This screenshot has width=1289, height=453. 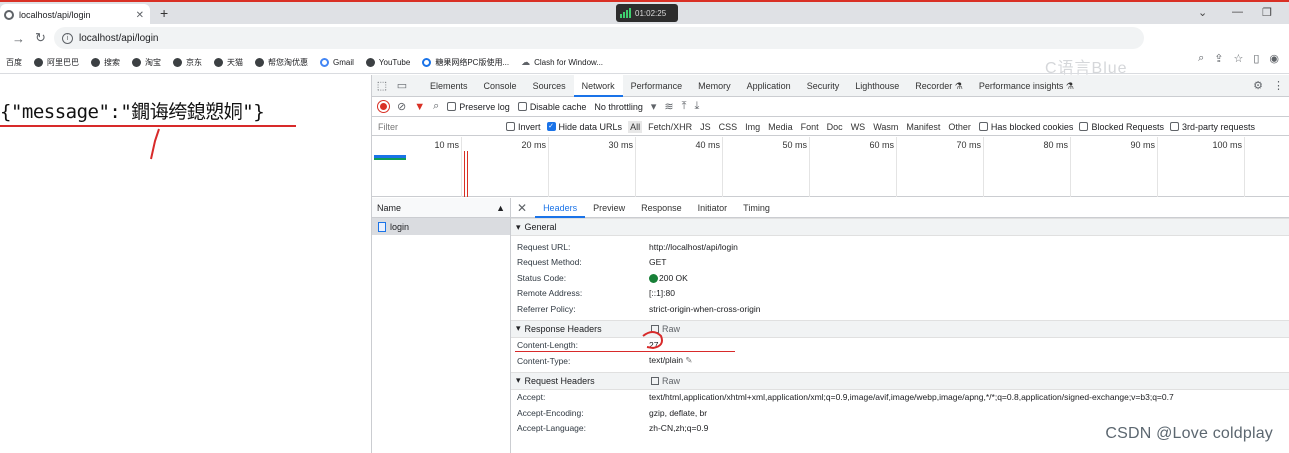 I want to click on request-headers-section-header: ▾ Request Headers Raw, so click(x=900, y=380).